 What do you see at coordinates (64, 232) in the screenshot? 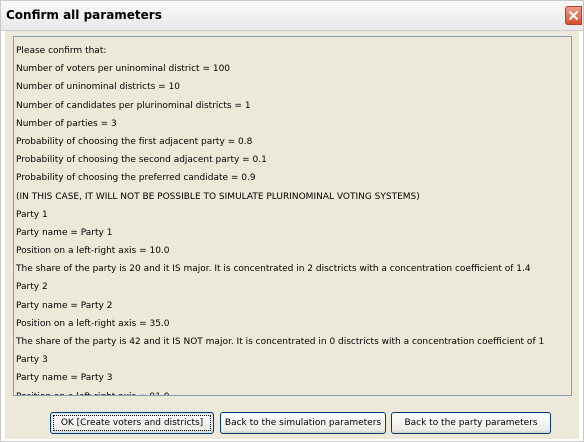
I see `summary-line: Party name = Party 1` at bounding box center [64, 232].